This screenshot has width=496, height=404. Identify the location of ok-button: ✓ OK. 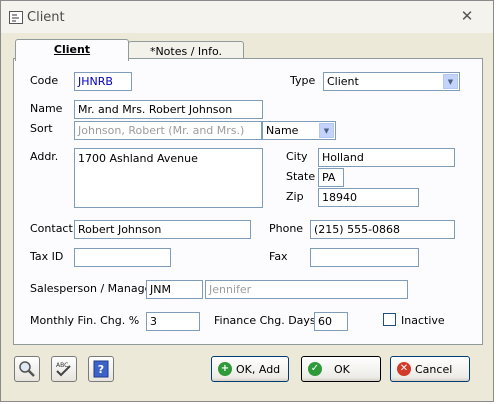
(341, 369).